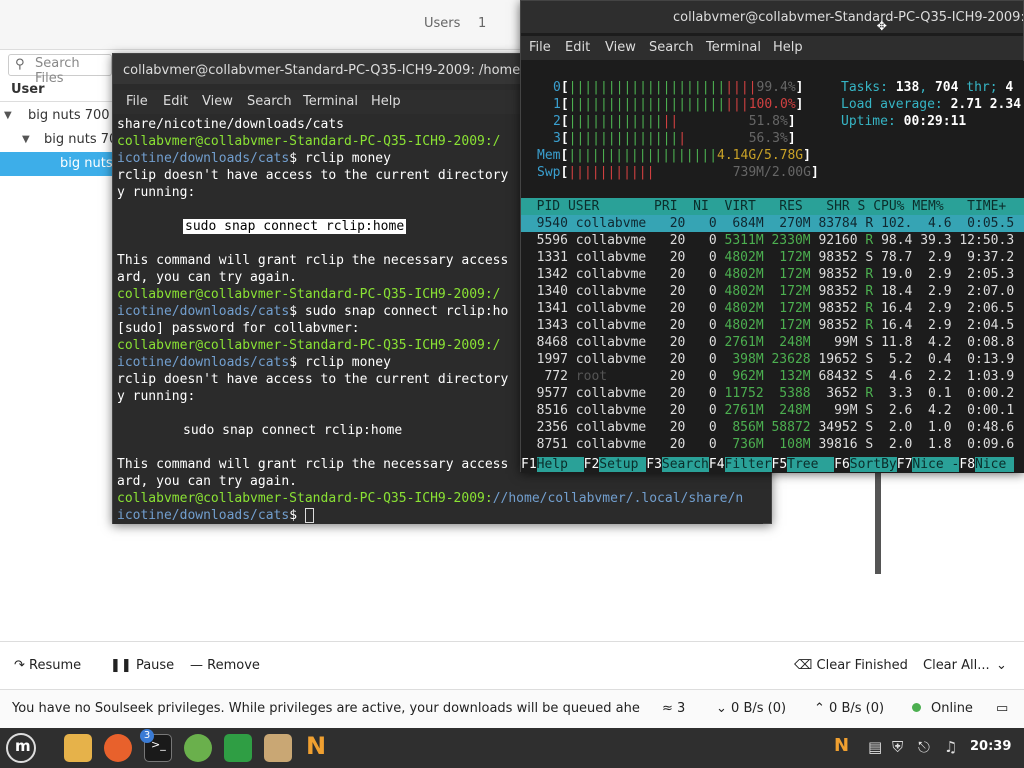  What do you see at coordinates (942, 708) in the screenshot?
I see `online-status: Online` at bounding box center [942, 708].